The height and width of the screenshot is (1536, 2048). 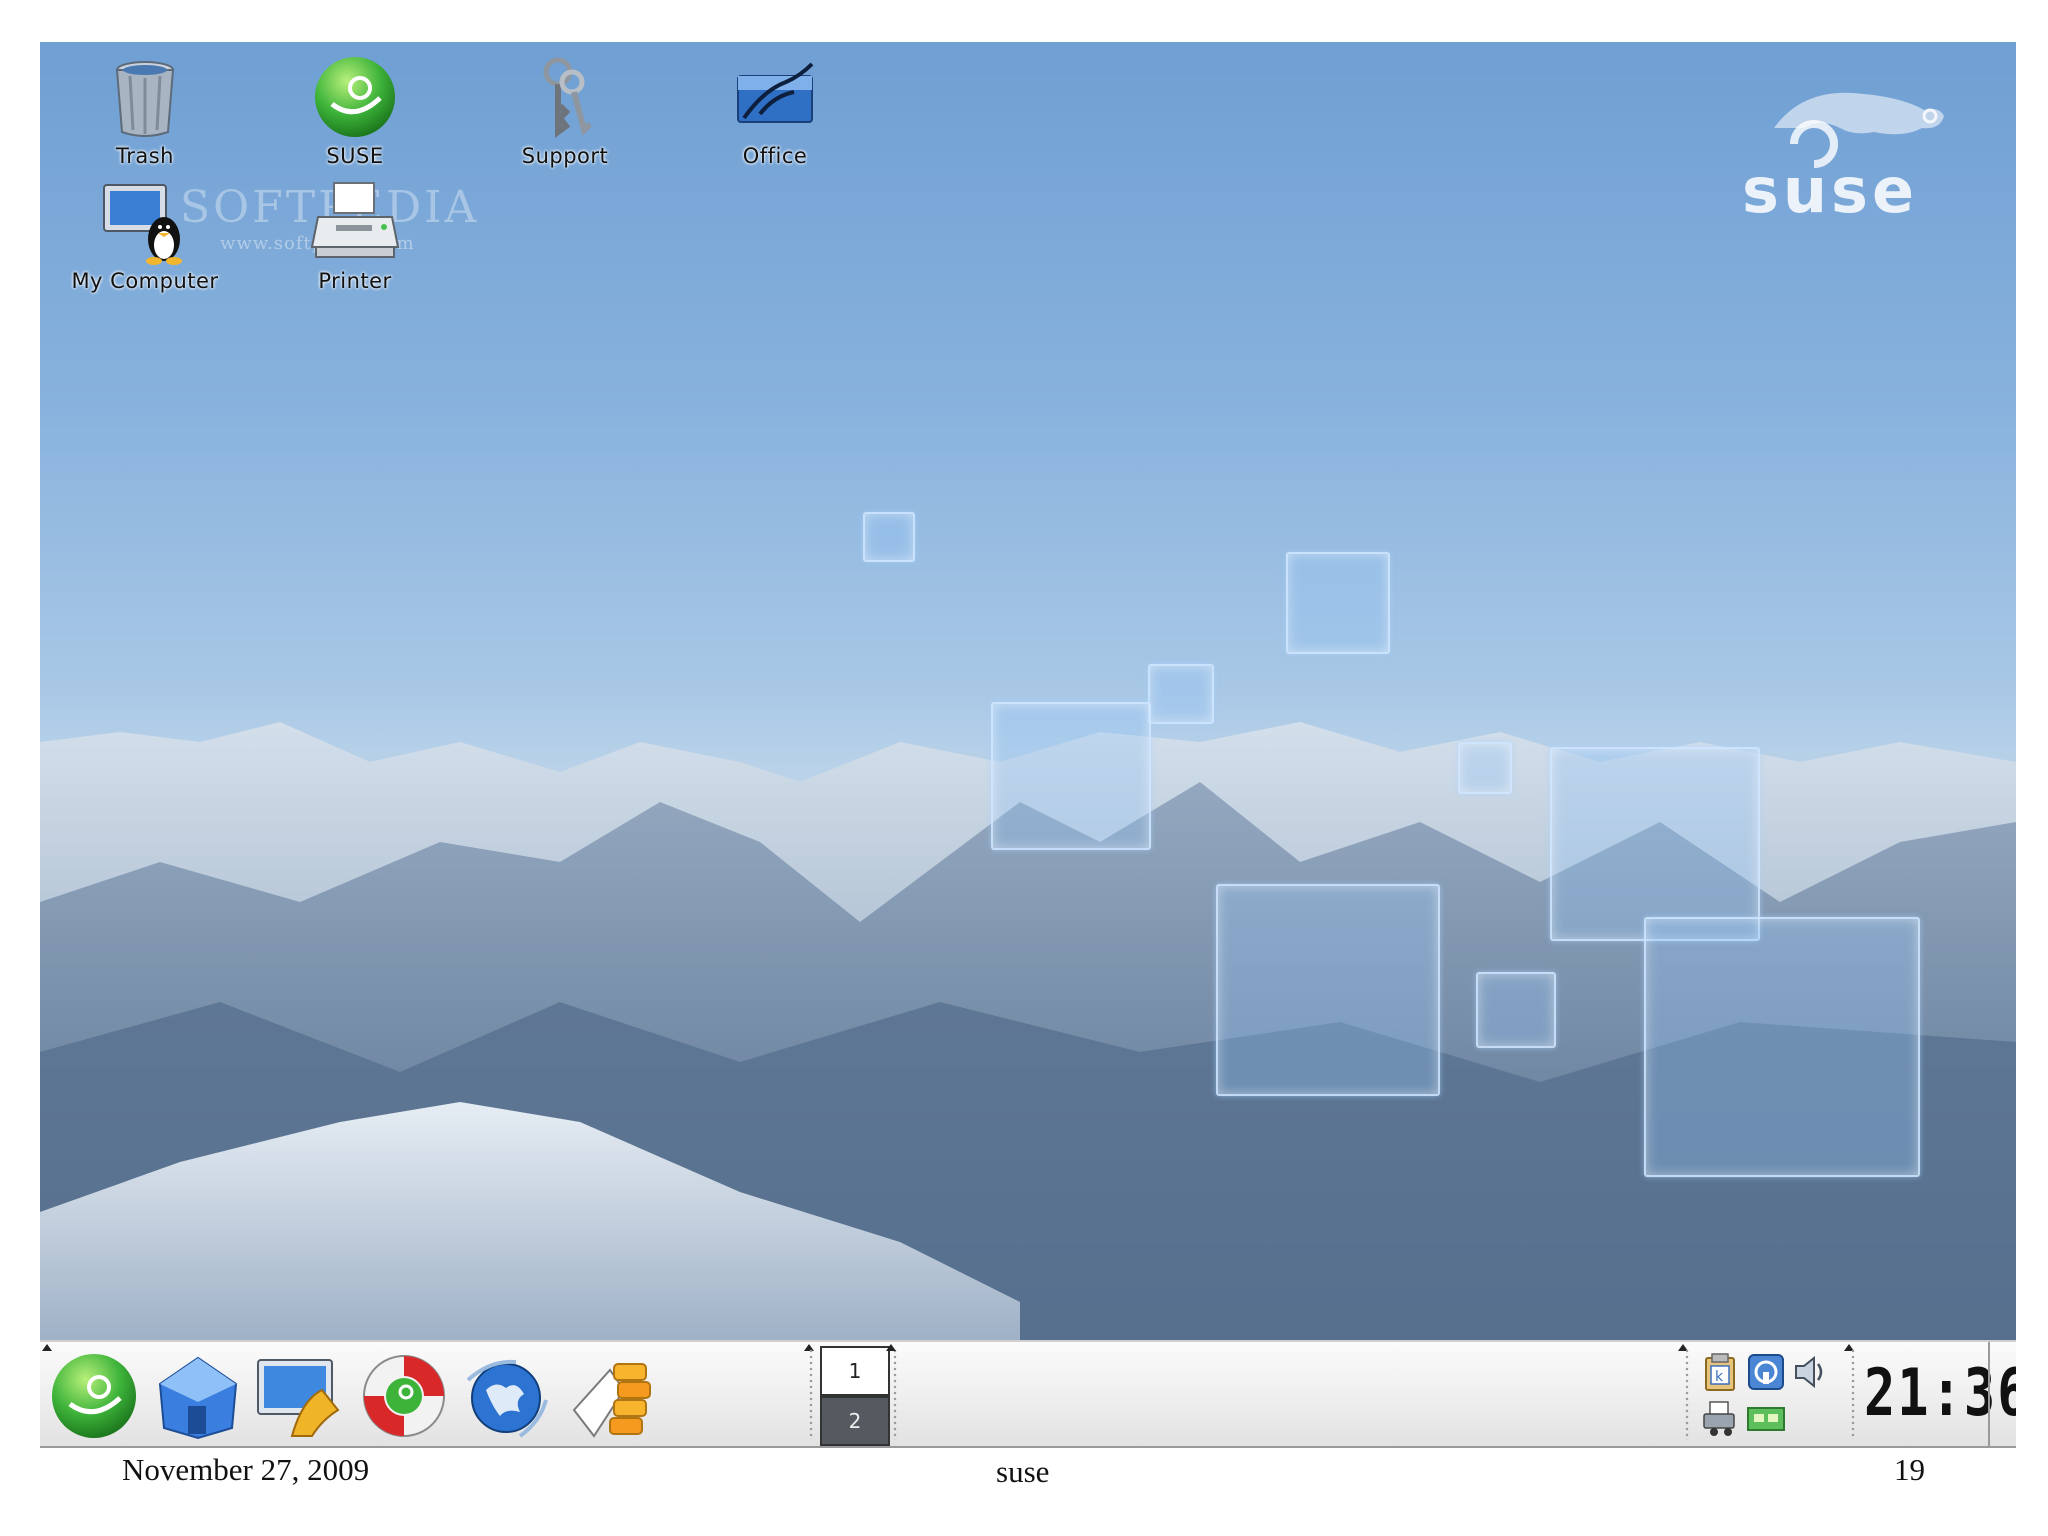 I want to click on volume-speaker-icon, so click(x=1809, y=1372).